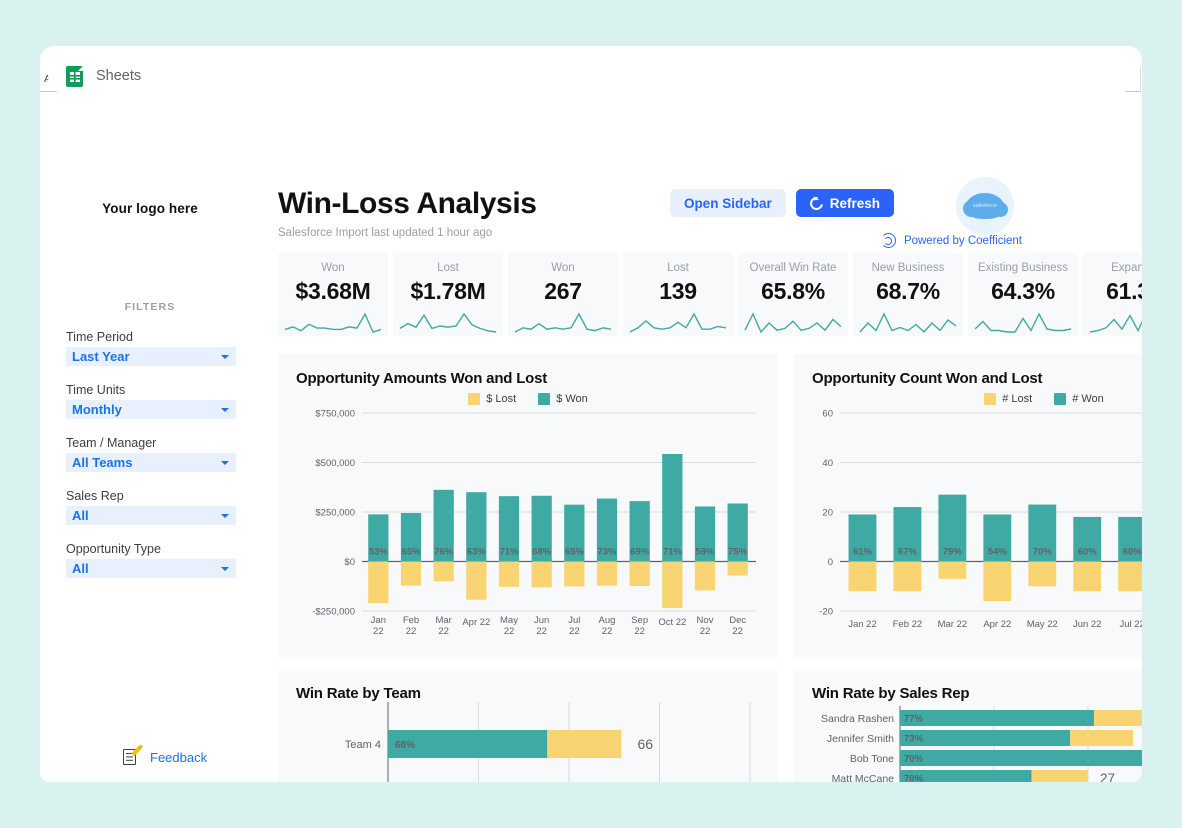  Describe the element at coordinates (542, 552) in the screenshot. I see `bar-value-label: 68%` at that location.